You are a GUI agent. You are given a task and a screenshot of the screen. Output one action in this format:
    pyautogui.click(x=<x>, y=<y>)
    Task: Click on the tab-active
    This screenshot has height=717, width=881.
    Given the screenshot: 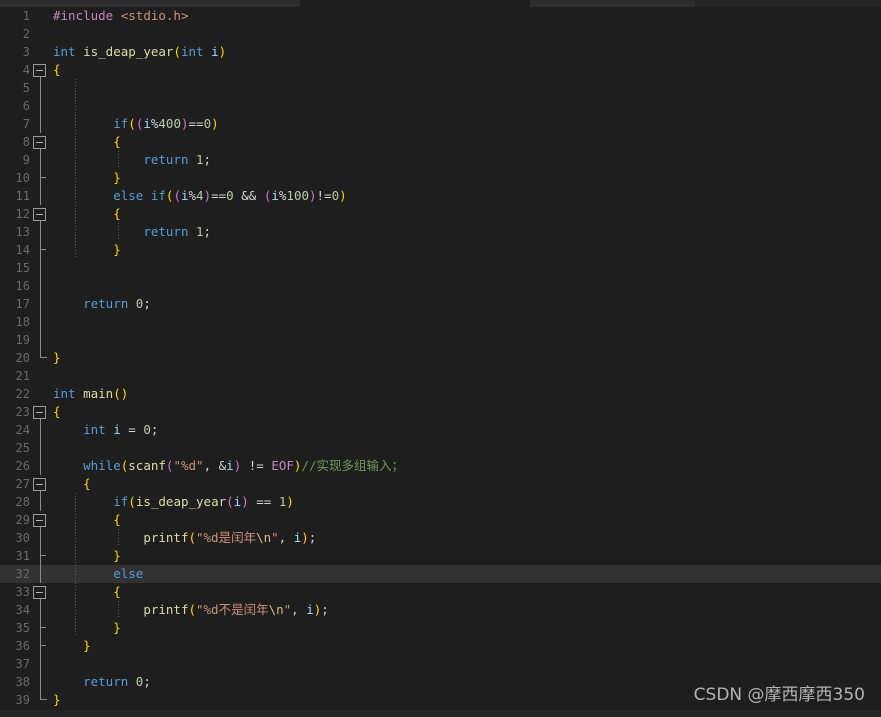 What is the action you would take?
    pyautogui.click(x=415, y=3)
    